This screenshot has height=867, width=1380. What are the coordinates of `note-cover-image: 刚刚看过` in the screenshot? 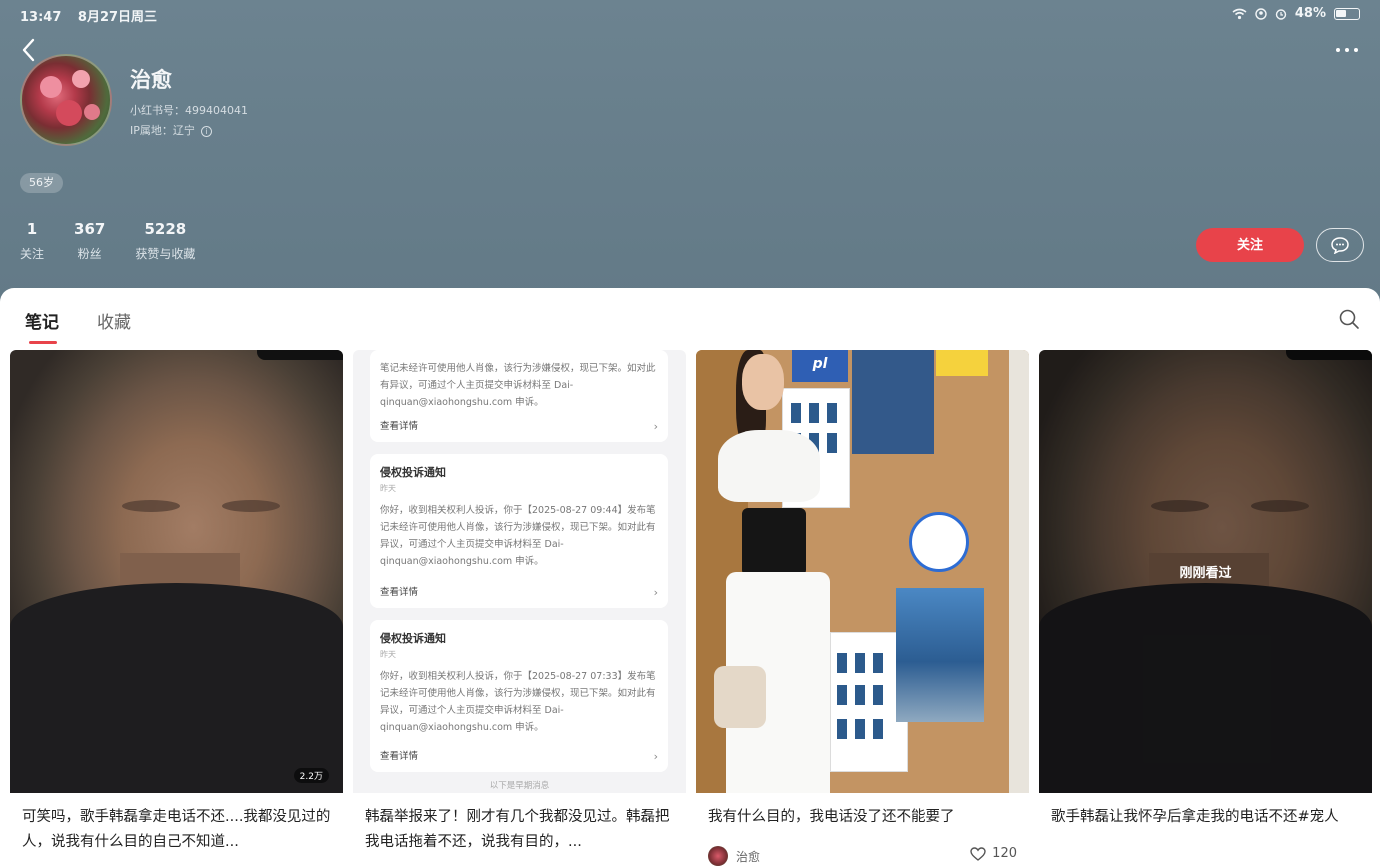 It's located at (1205, 571).